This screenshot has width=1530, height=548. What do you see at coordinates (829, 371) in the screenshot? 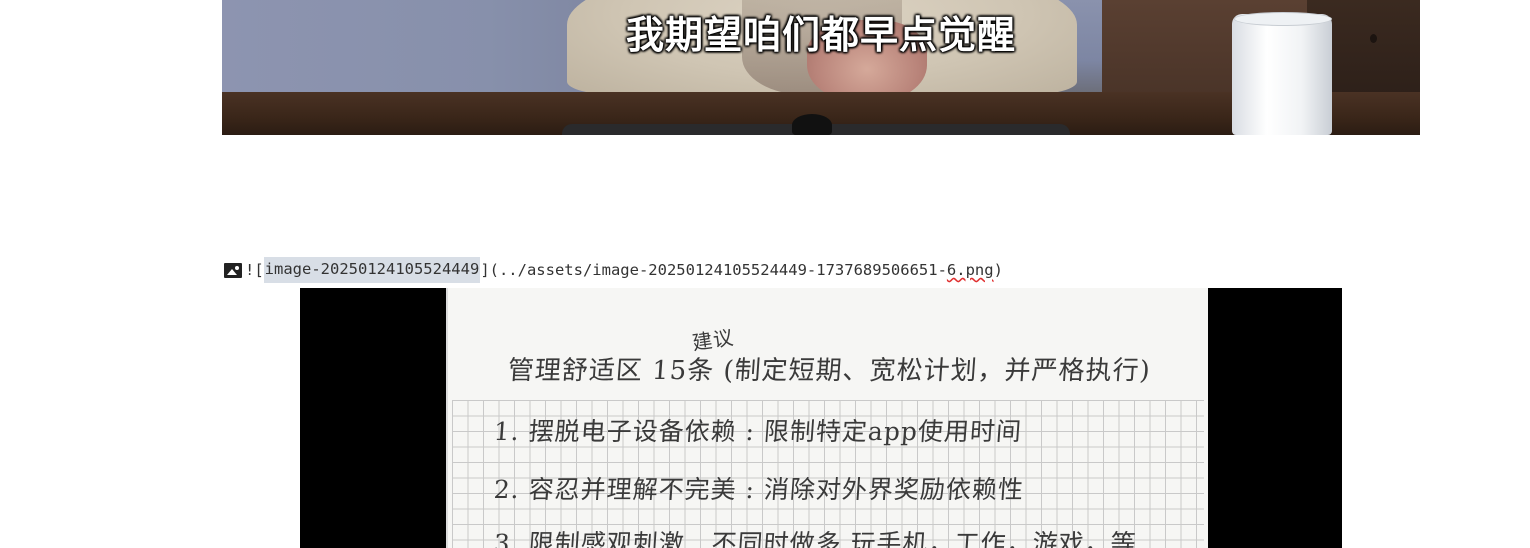
I see `handwritten-title: 管理舒适区 15条 (制定短期、宽松计划，并严格执行)` at bounding box center [829, 371].